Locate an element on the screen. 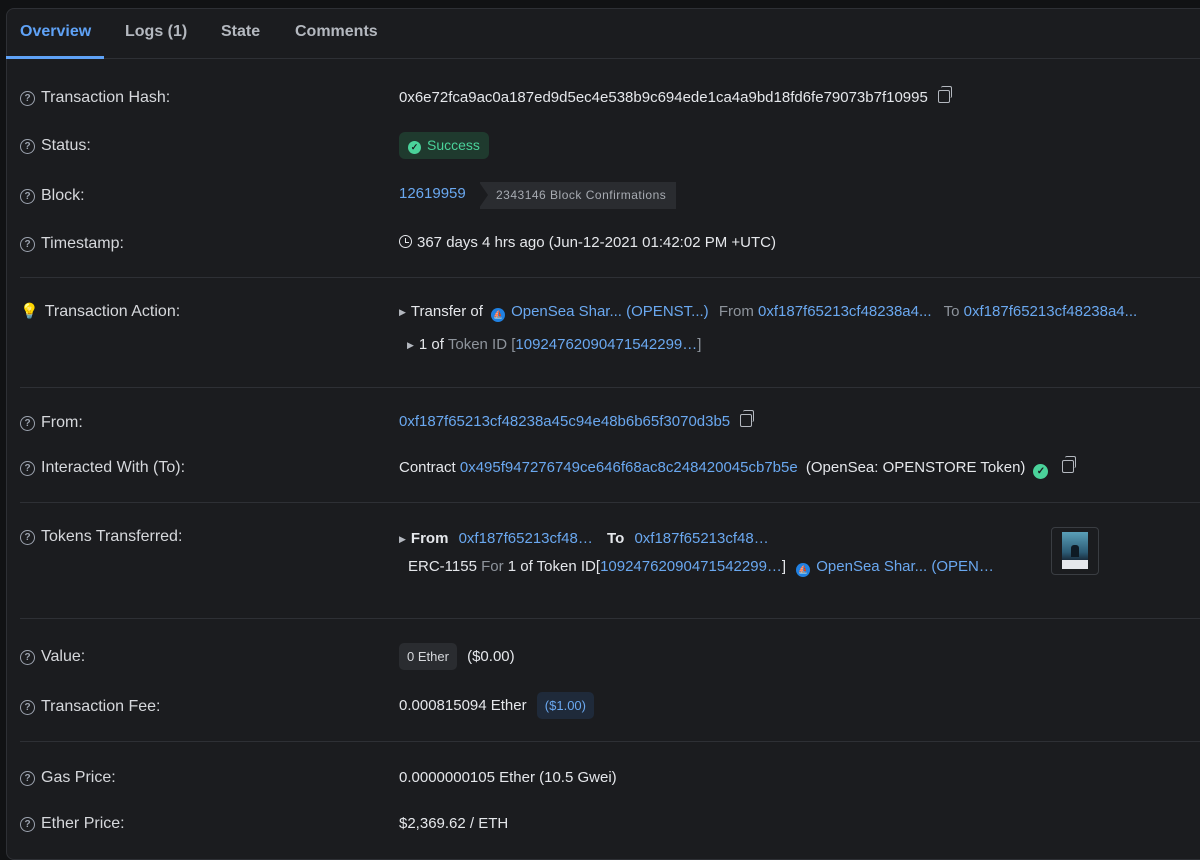  tab-bar: Overview Logs (1) State Comments is located at coordinates (603, 33).